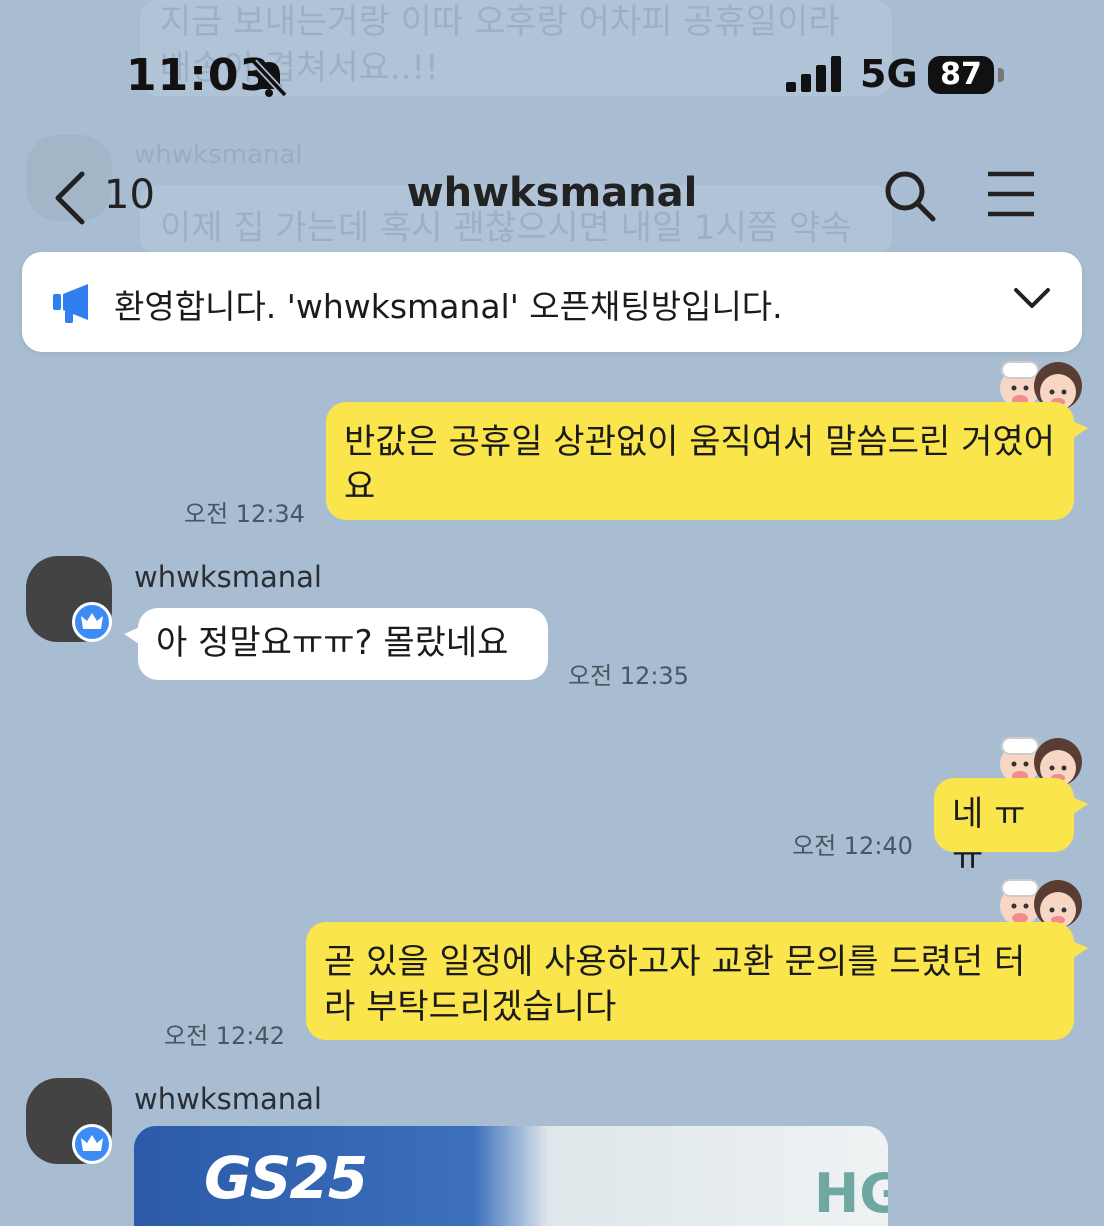 This screenshot has height=1226, width=1104. I want to click on photo-message: GS25 HG, so click(511, 1176).